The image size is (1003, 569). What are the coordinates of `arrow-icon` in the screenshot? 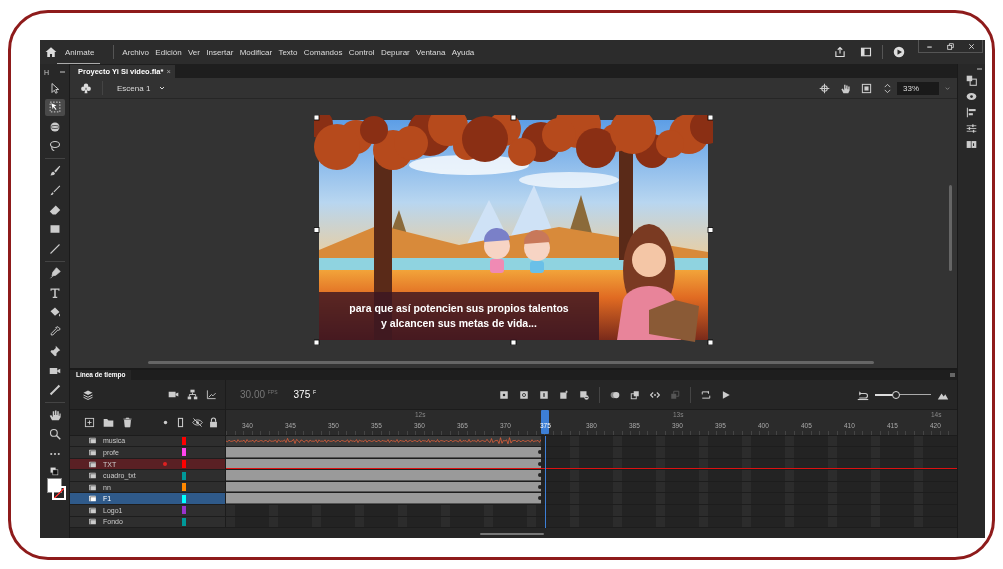 It's located at (54, 87).